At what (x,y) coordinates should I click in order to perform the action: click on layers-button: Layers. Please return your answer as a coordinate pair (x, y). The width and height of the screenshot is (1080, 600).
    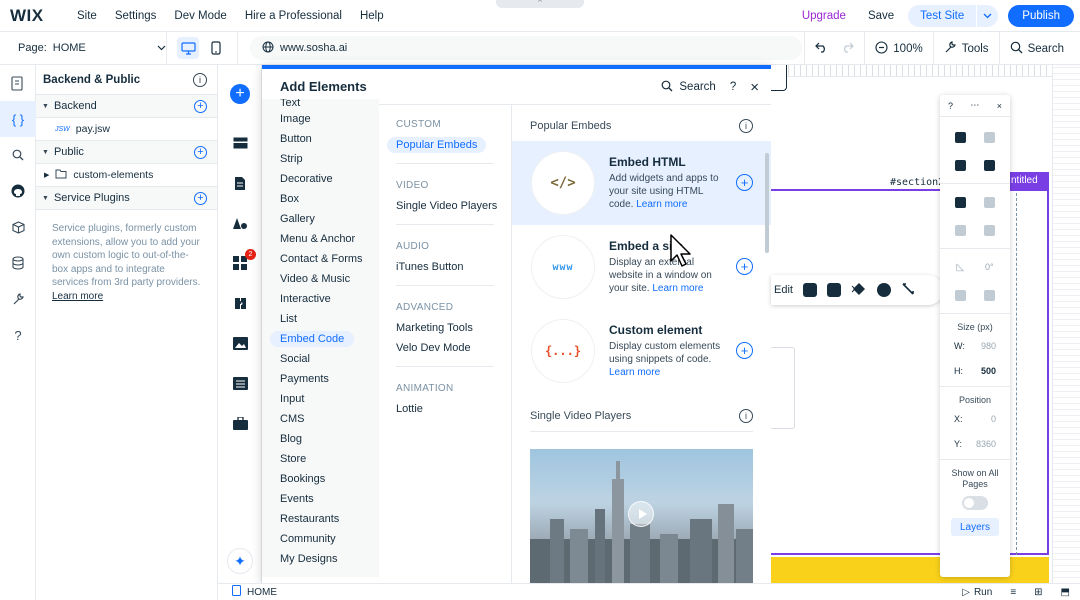
    Looking at the image, I should click on (975, 527).